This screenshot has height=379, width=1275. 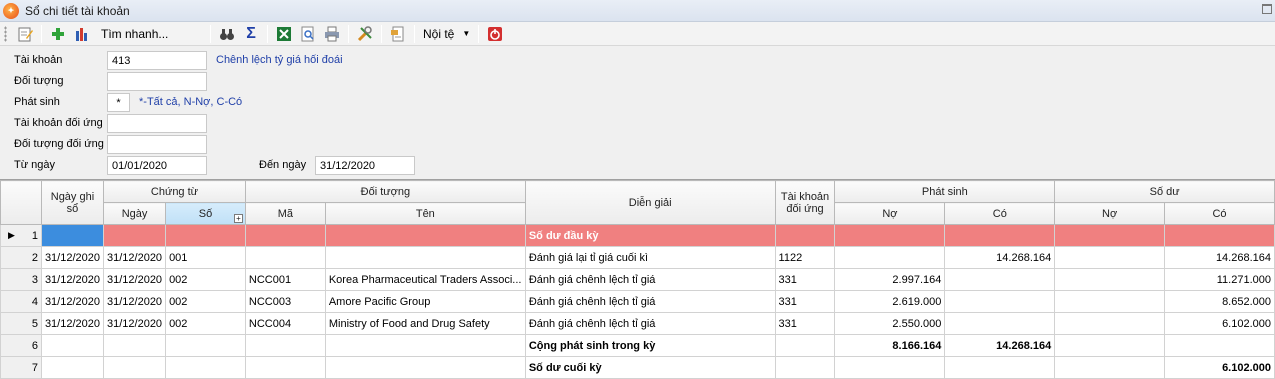 I want to click on export-icon, so click(x=398, y=34).